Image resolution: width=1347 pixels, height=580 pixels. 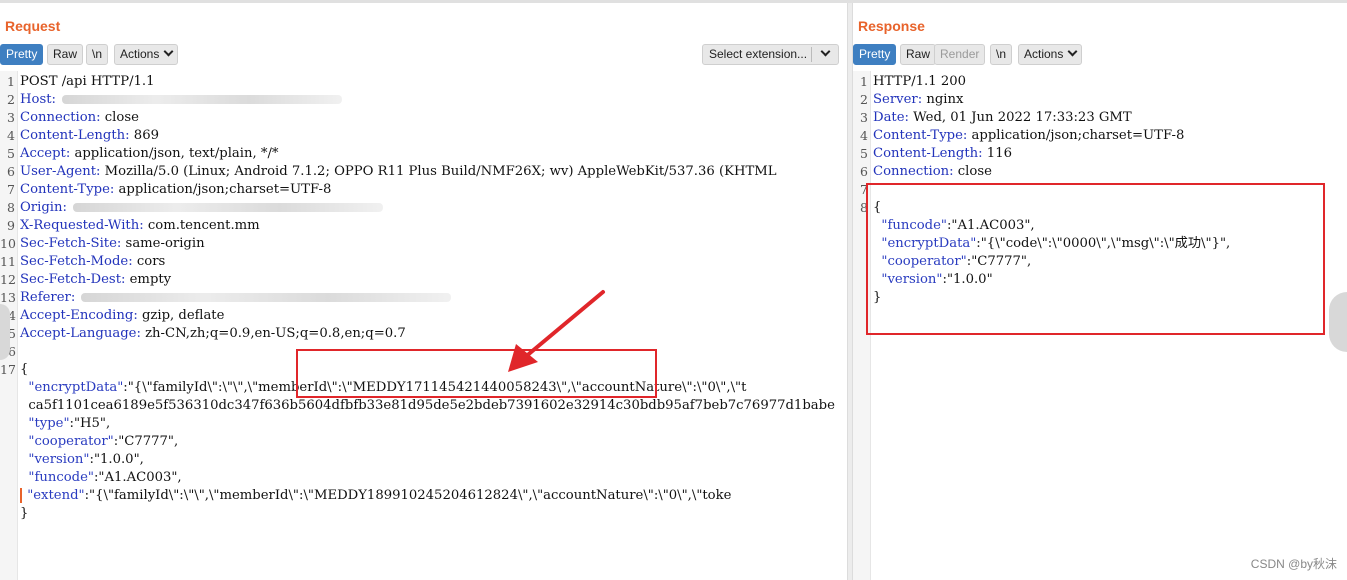 I want to click on line-number: 11, so click(x=8, y=261).